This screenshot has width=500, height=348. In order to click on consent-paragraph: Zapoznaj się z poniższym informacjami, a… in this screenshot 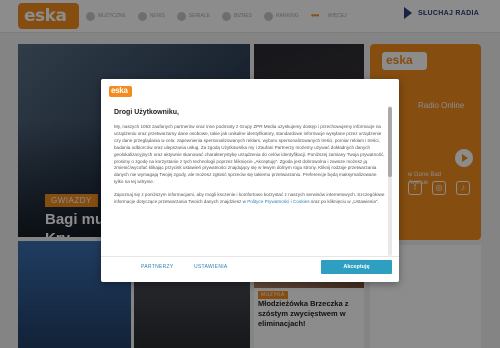, I will do `click(250, 199)`.